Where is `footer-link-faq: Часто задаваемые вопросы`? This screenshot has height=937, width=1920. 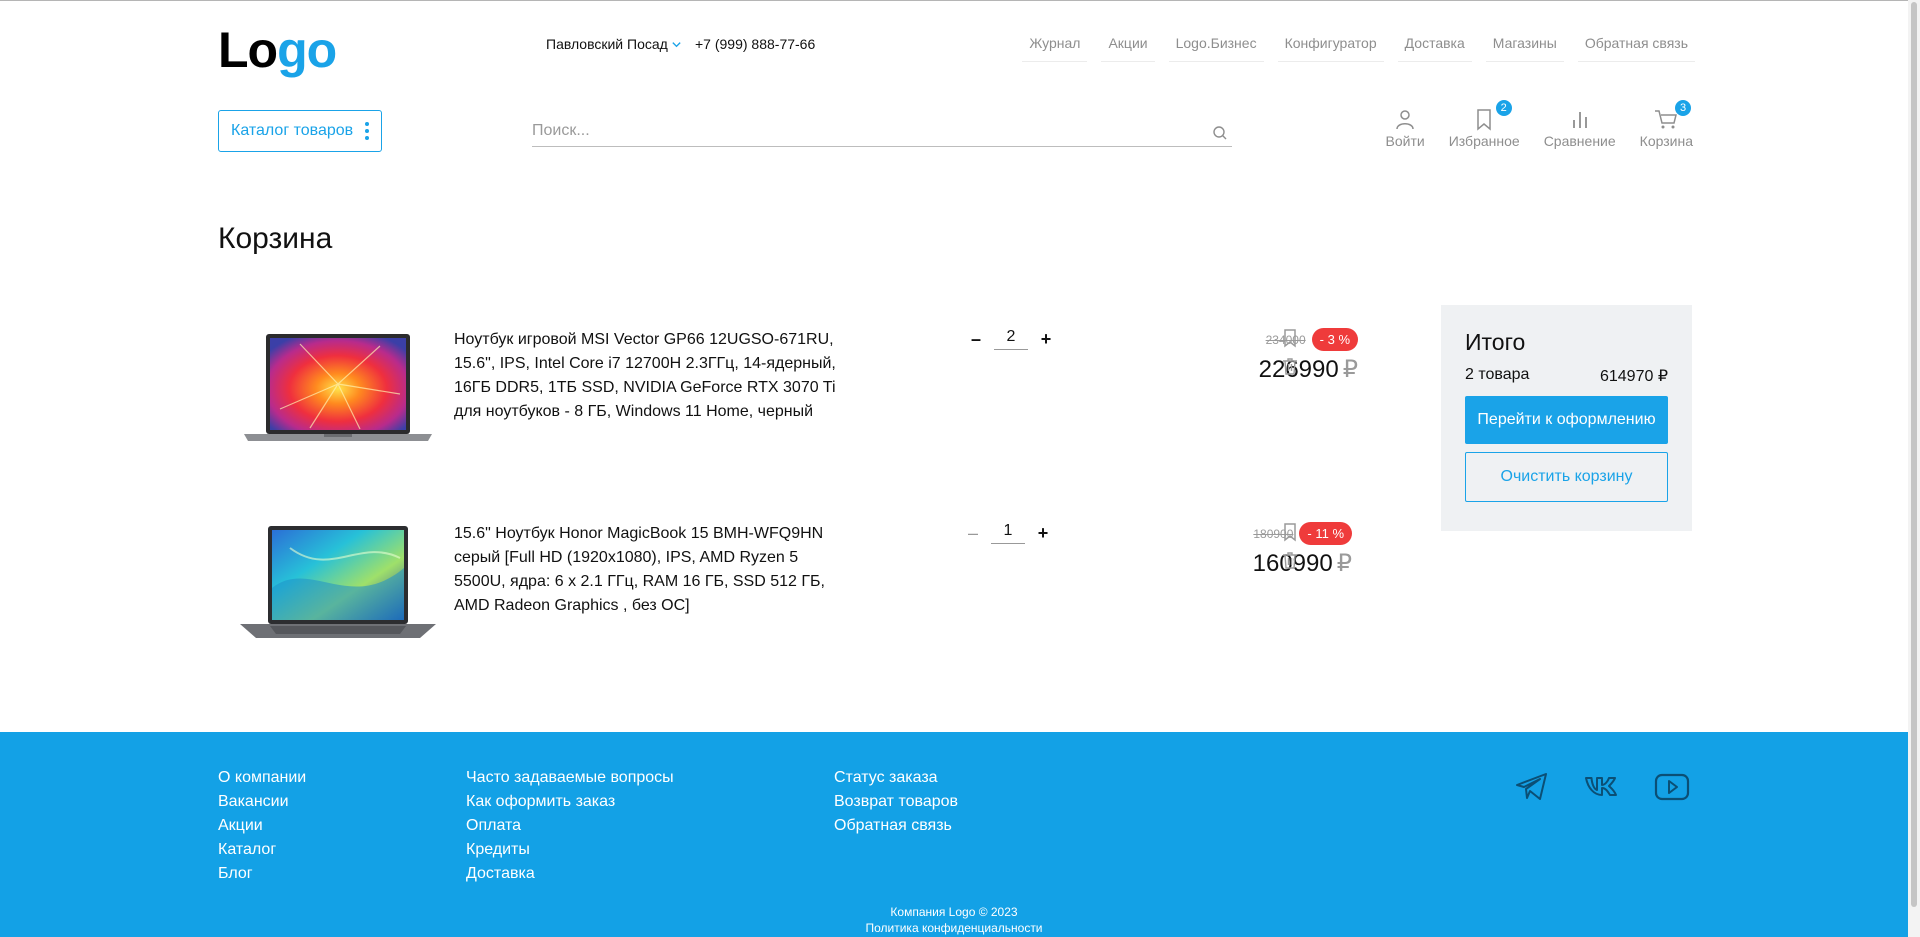
footer-link-faq: Часто задаваемые вопросы is located at coordinates (570, 778).